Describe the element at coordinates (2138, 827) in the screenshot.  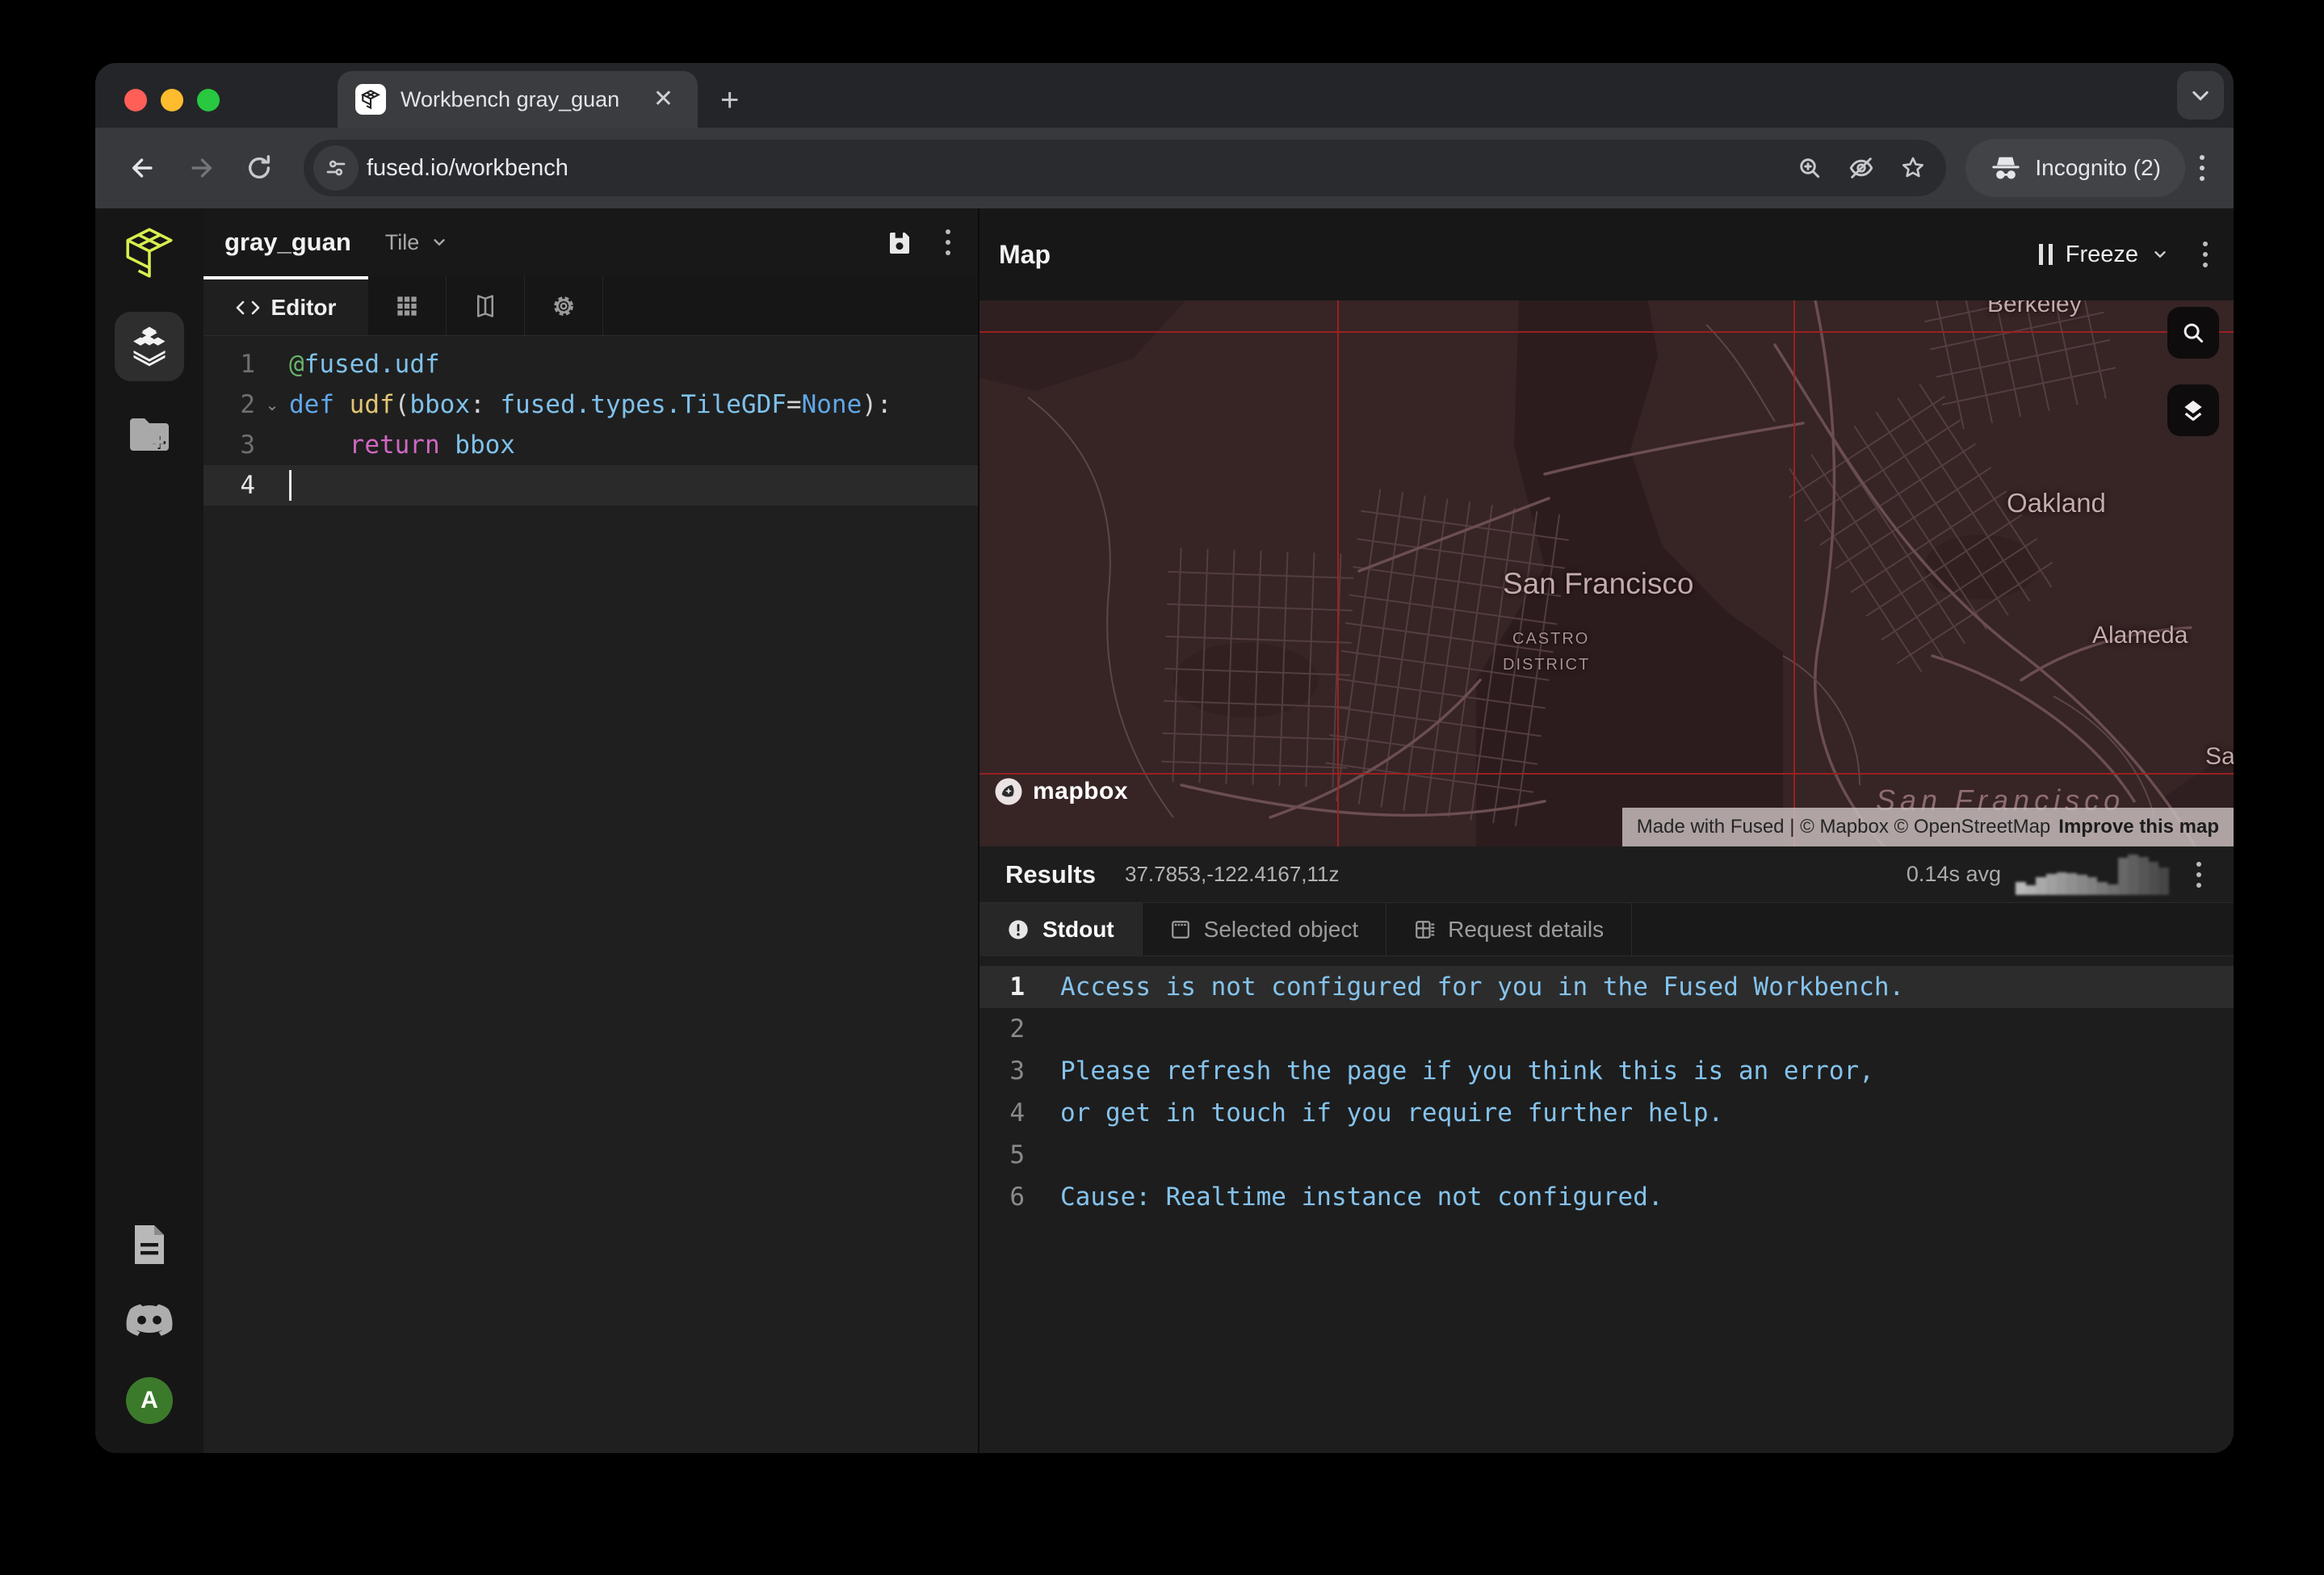
I see `improve-map-link: Improve this map` at that location.